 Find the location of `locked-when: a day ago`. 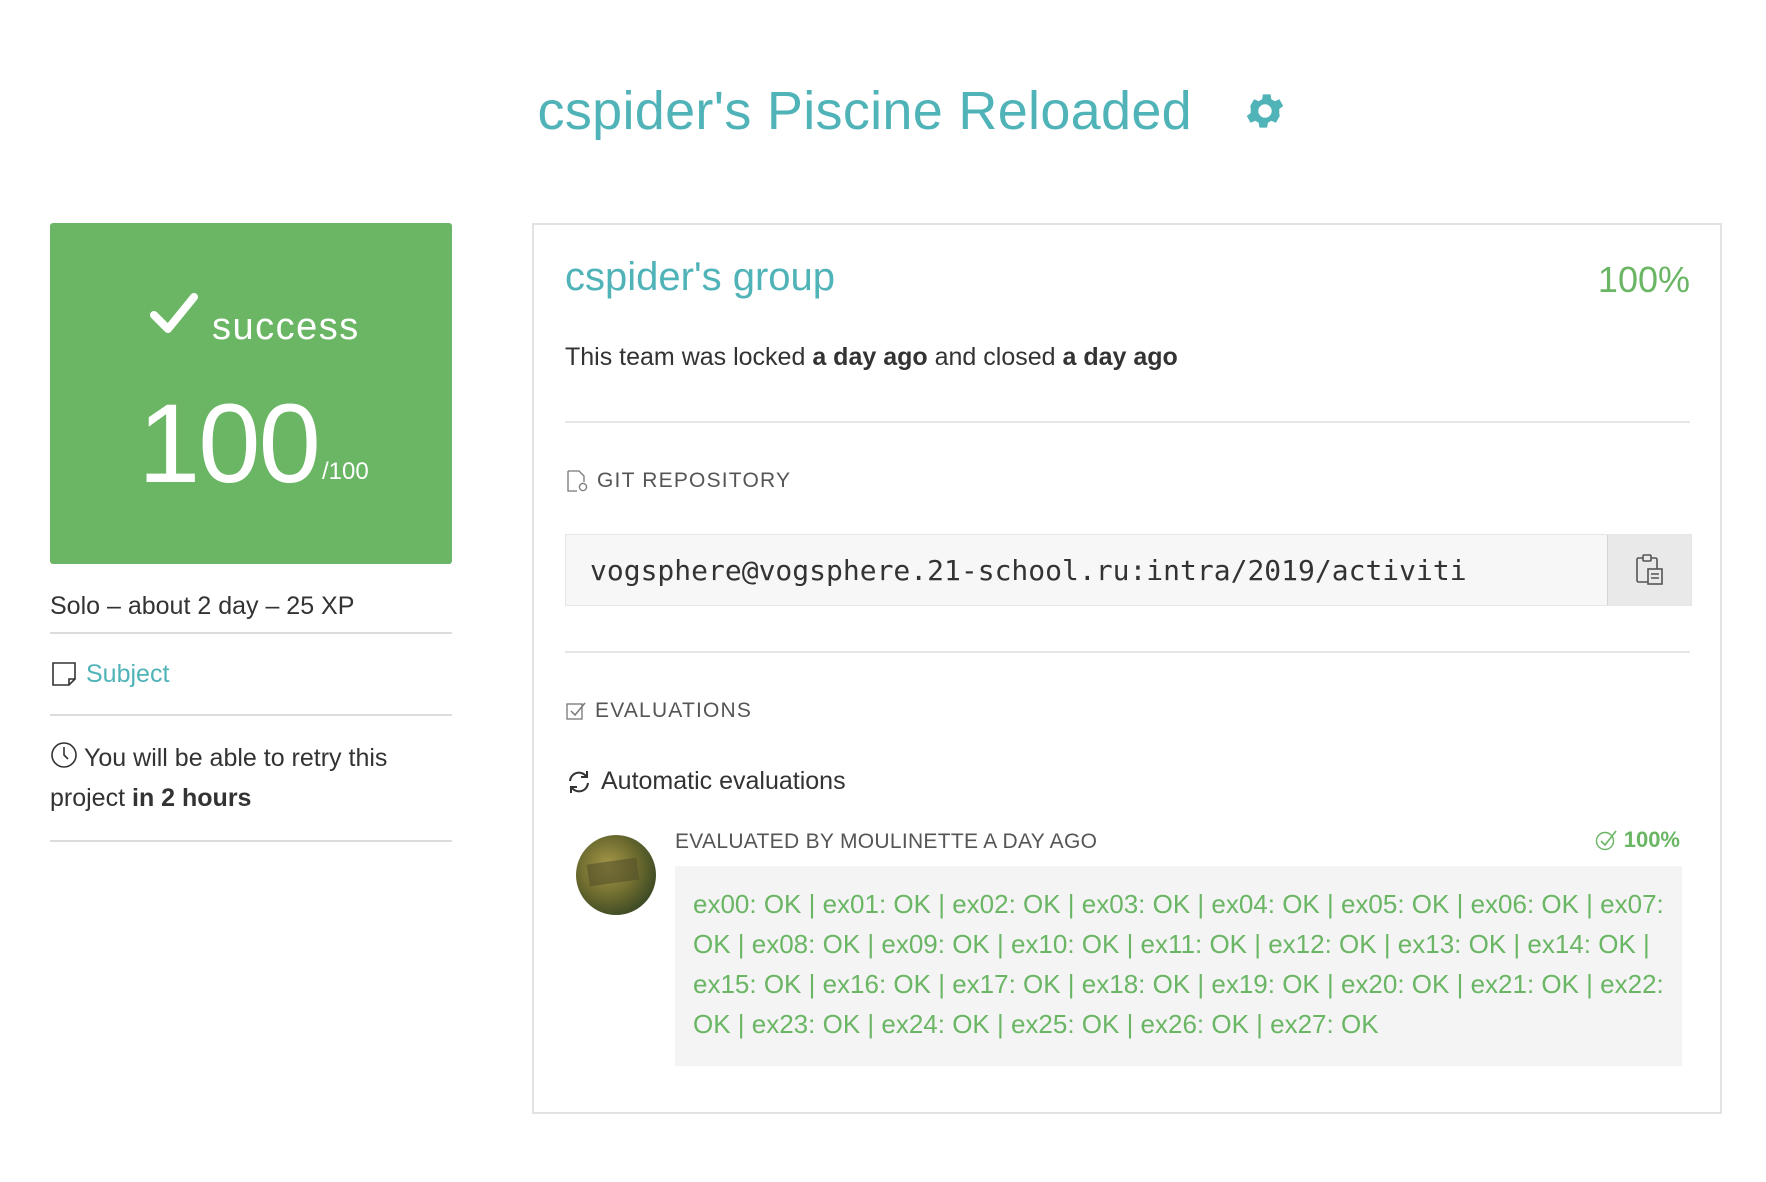

locked-when: a day ago is located at coordinates (870, 357).